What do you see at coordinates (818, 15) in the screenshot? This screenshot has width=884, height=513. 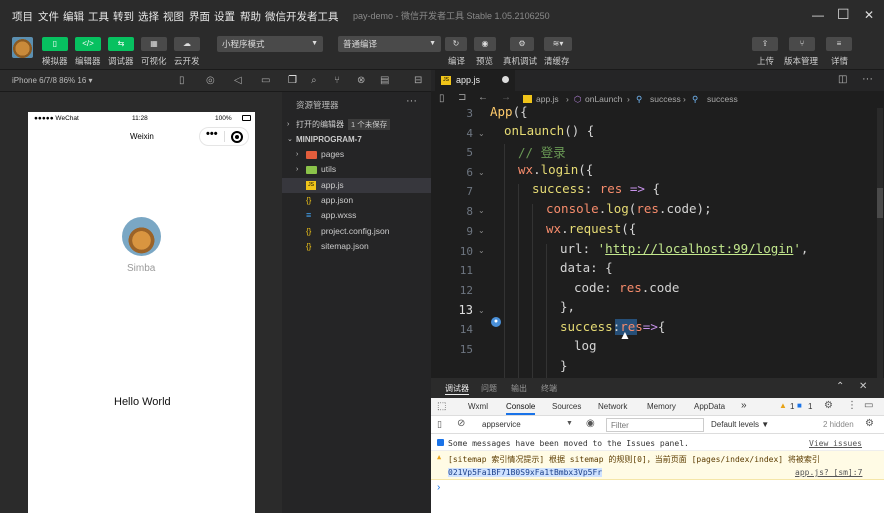 I see `minimize-icon: —` at bounding box center [818, 15].